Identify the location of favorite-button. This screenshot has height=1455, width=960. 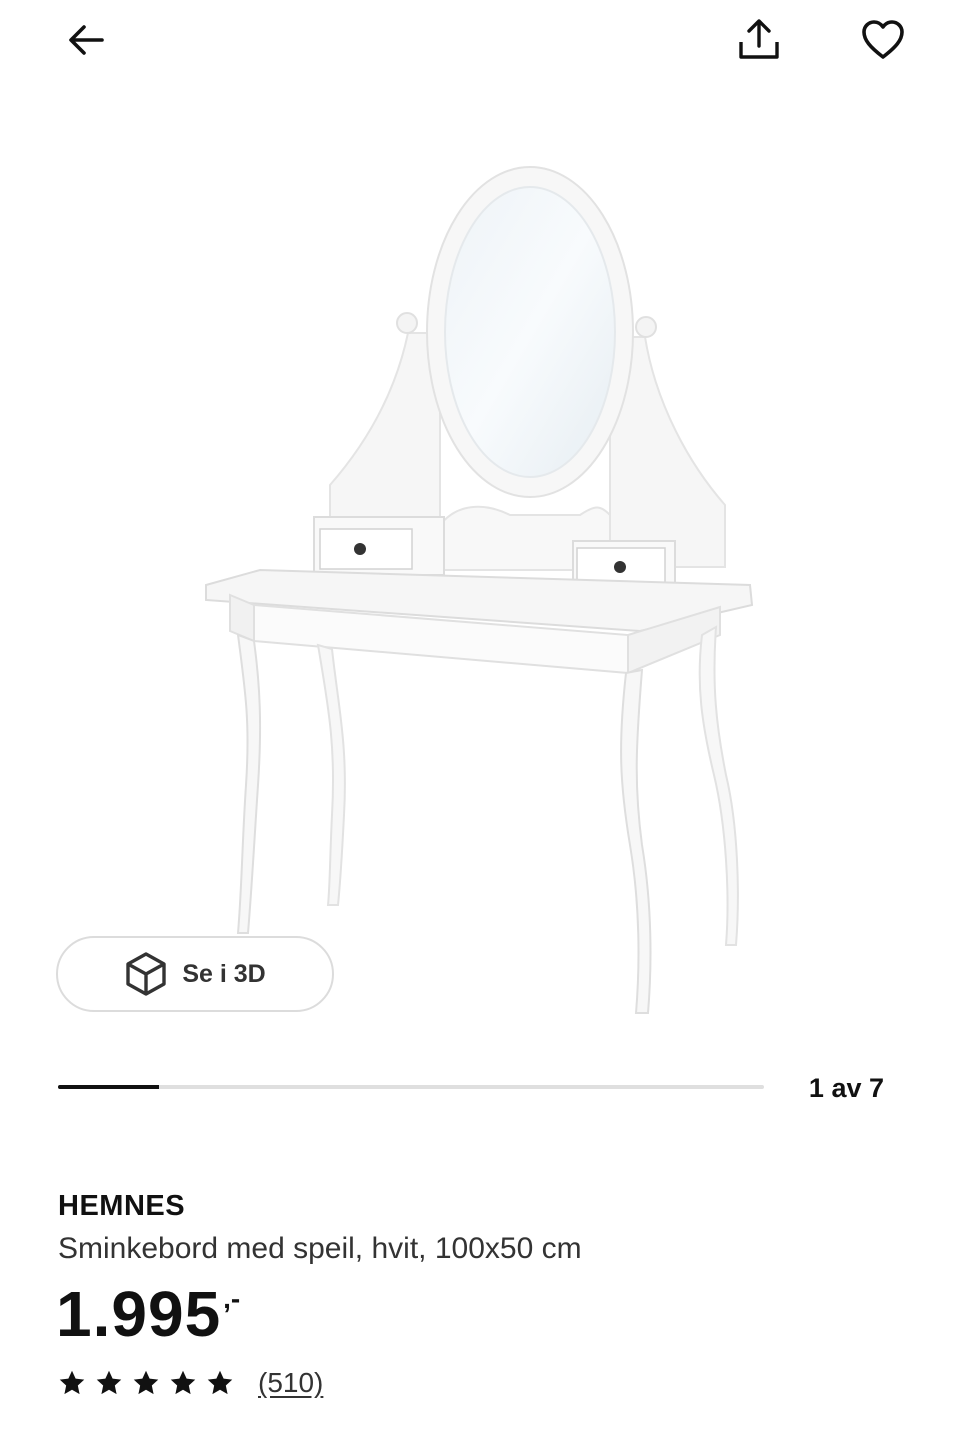
(883, 40).